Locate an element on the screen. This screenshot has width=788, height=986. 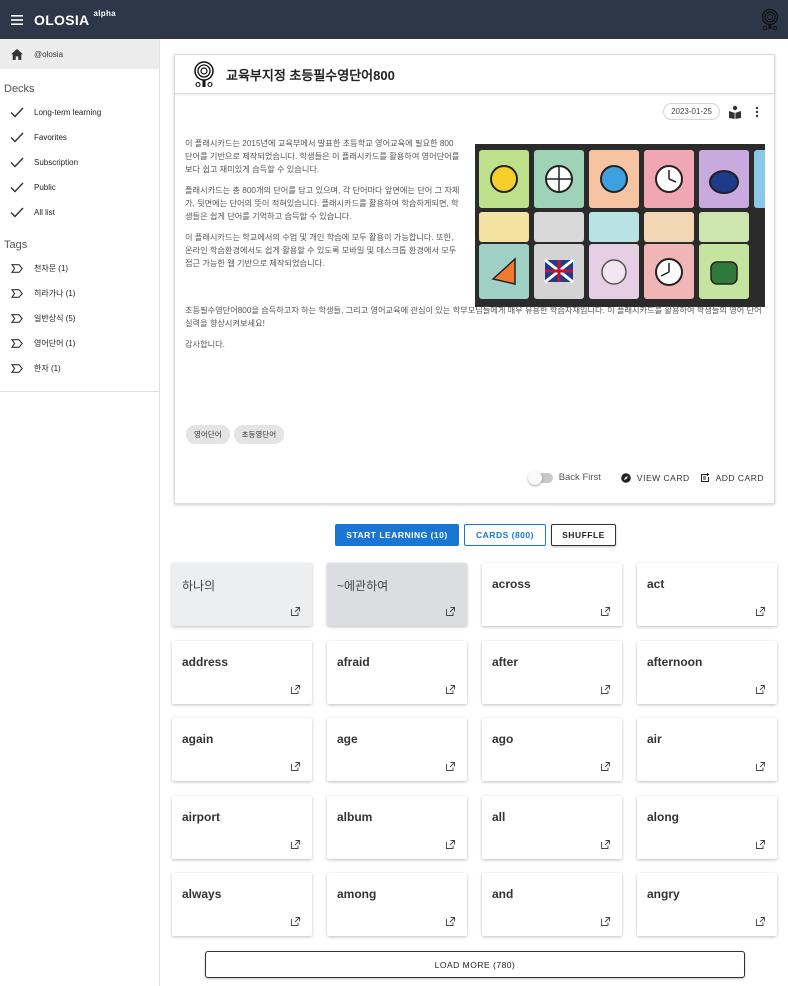
word-card: among is located at coordinates (397, 904).